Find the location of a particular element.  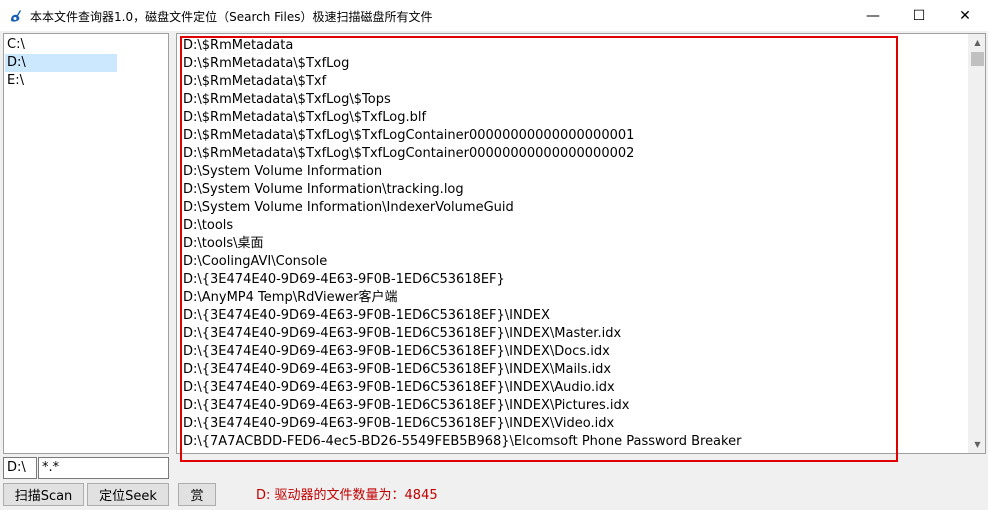

maximize-button: ☐ is located at coordinates (919, 15).